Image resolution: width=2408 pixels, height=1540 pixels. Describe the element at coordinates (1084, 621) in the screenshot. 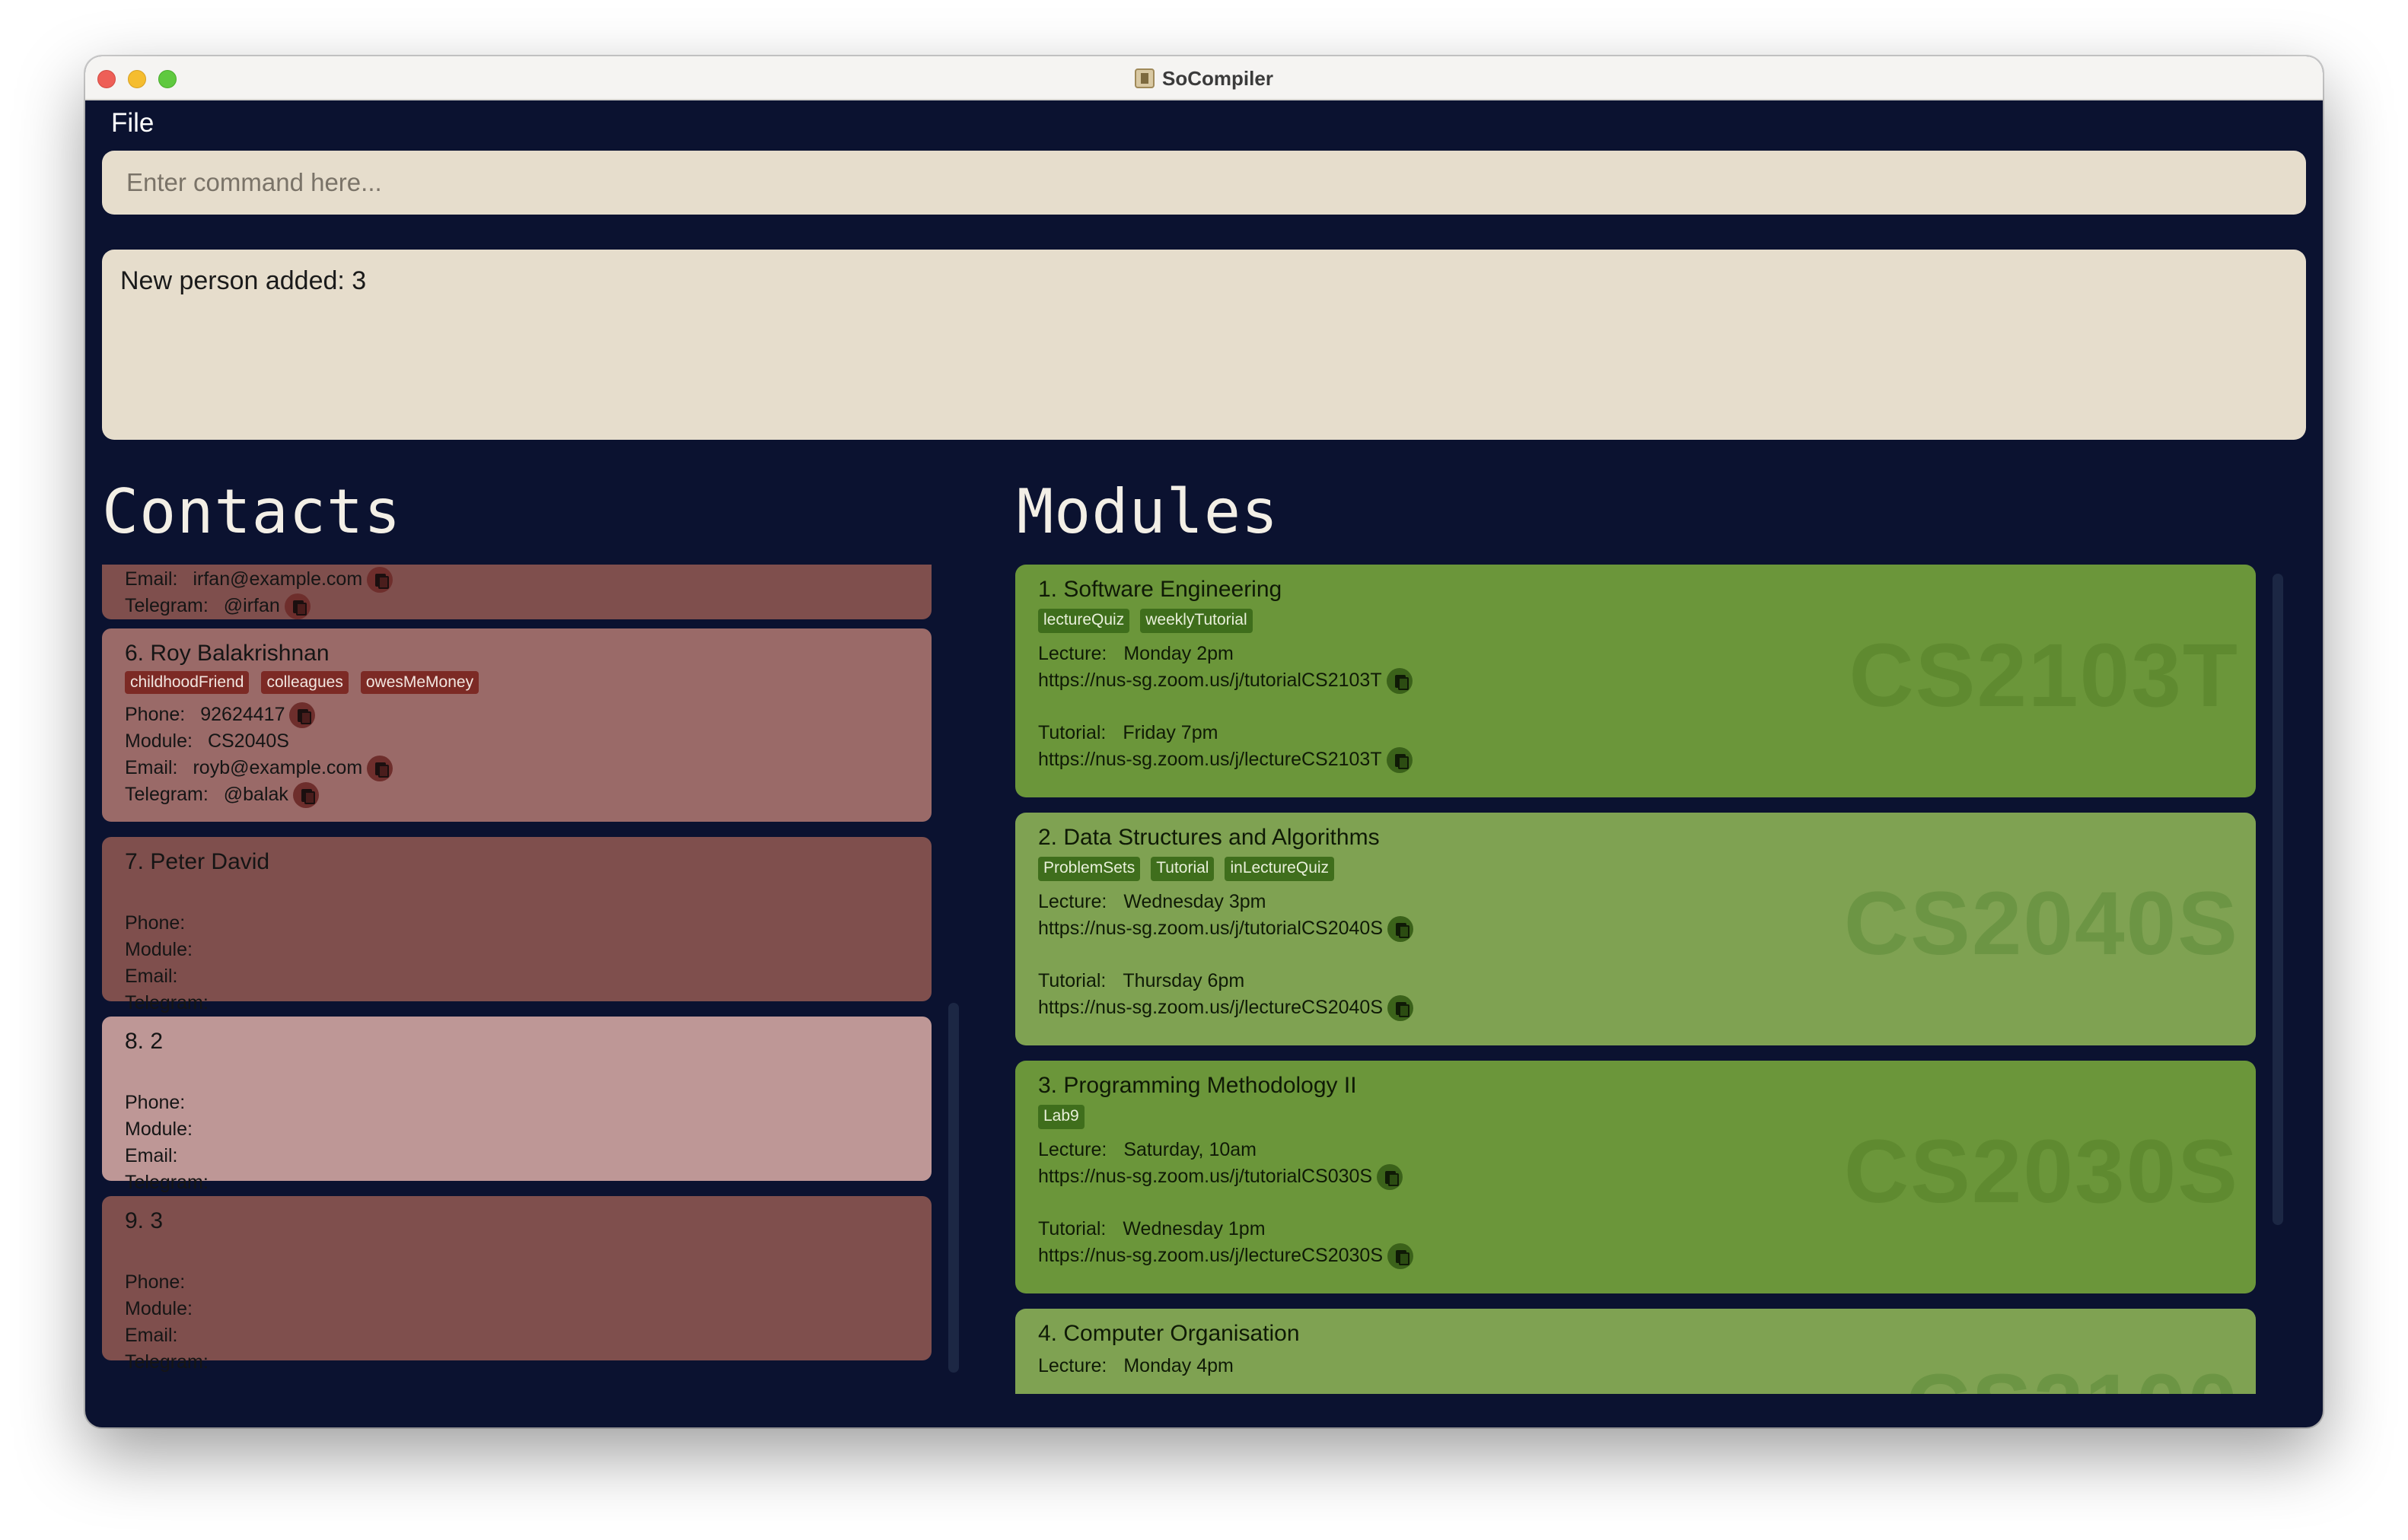

I see `tag: lectureQuiz` at that location.